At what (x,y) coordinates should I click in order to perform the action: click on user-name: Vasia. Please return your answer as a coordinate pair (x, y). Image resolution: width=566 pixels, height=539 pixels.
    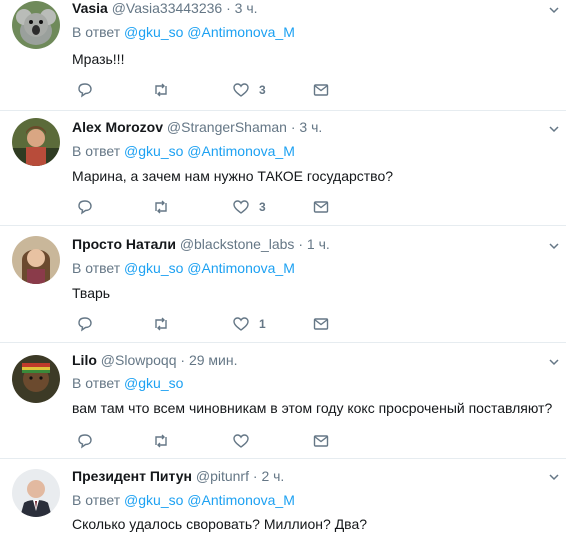
    Looking at the image, I should click on (90, 8).